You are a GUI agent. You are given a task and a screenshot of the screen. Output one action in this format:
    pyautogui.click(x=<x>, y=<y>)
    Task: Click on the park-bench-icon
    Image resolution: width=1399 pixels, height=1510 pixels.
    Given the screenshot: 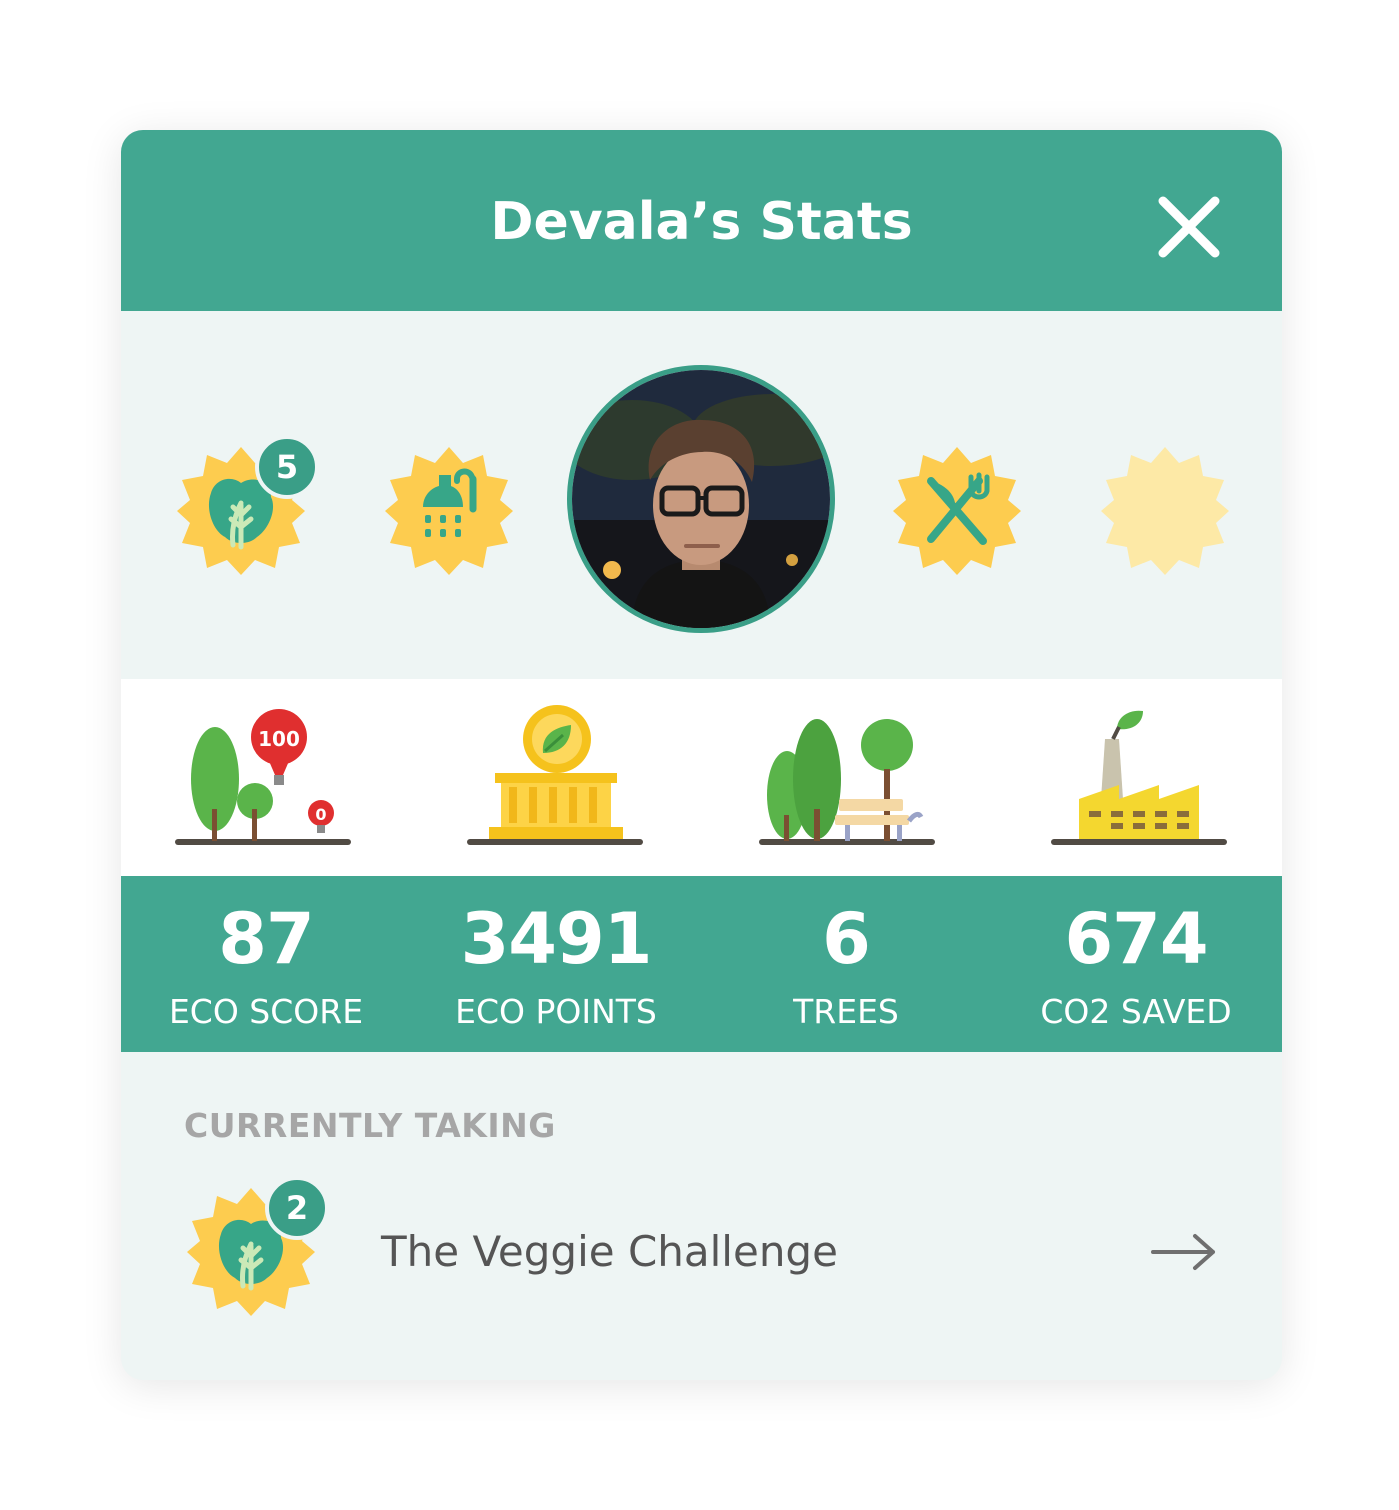 What is the action you would take?
    pyautogui.click(x=847, y=782)
    